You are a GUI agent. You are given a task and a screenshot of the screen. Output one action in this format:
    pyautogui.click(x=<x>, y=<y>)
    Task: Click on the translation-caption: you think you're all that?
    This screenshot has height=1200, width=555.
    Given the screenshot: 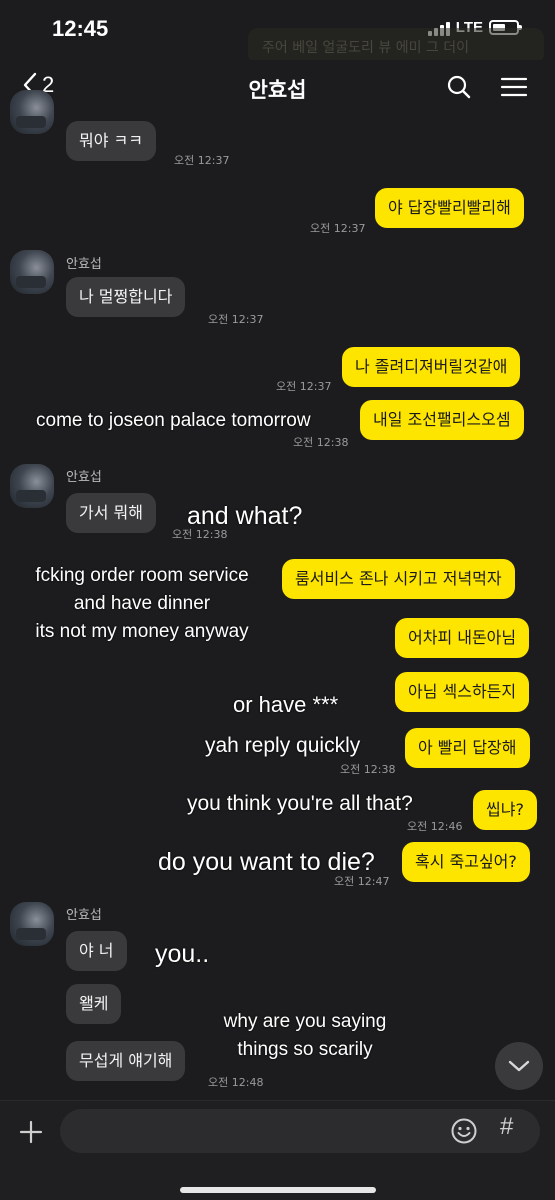 What is the action you would take?
    pyautogui.click(x=300, y=803)
    